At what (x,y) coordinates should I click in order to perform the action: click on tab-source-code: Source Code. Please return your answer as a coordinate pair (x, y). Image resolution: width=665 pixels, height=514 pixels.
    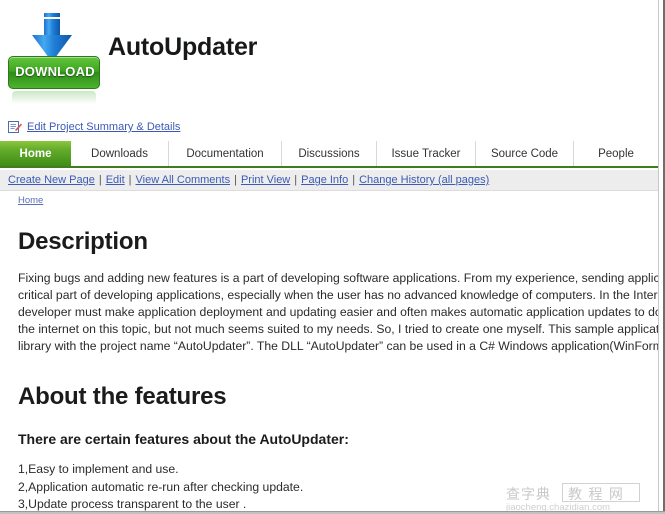
    Looking at the image, I should click on (525, 153).